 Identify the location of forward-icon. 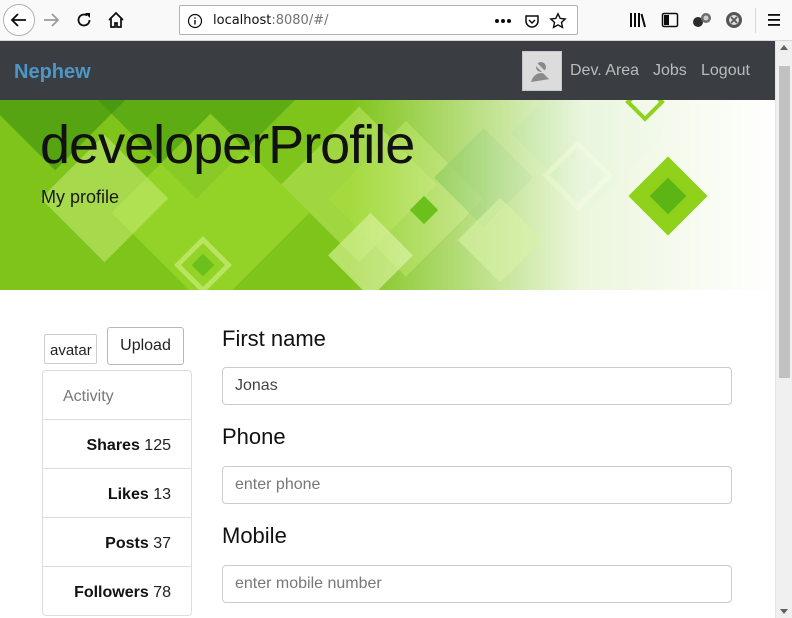
(51, 20).